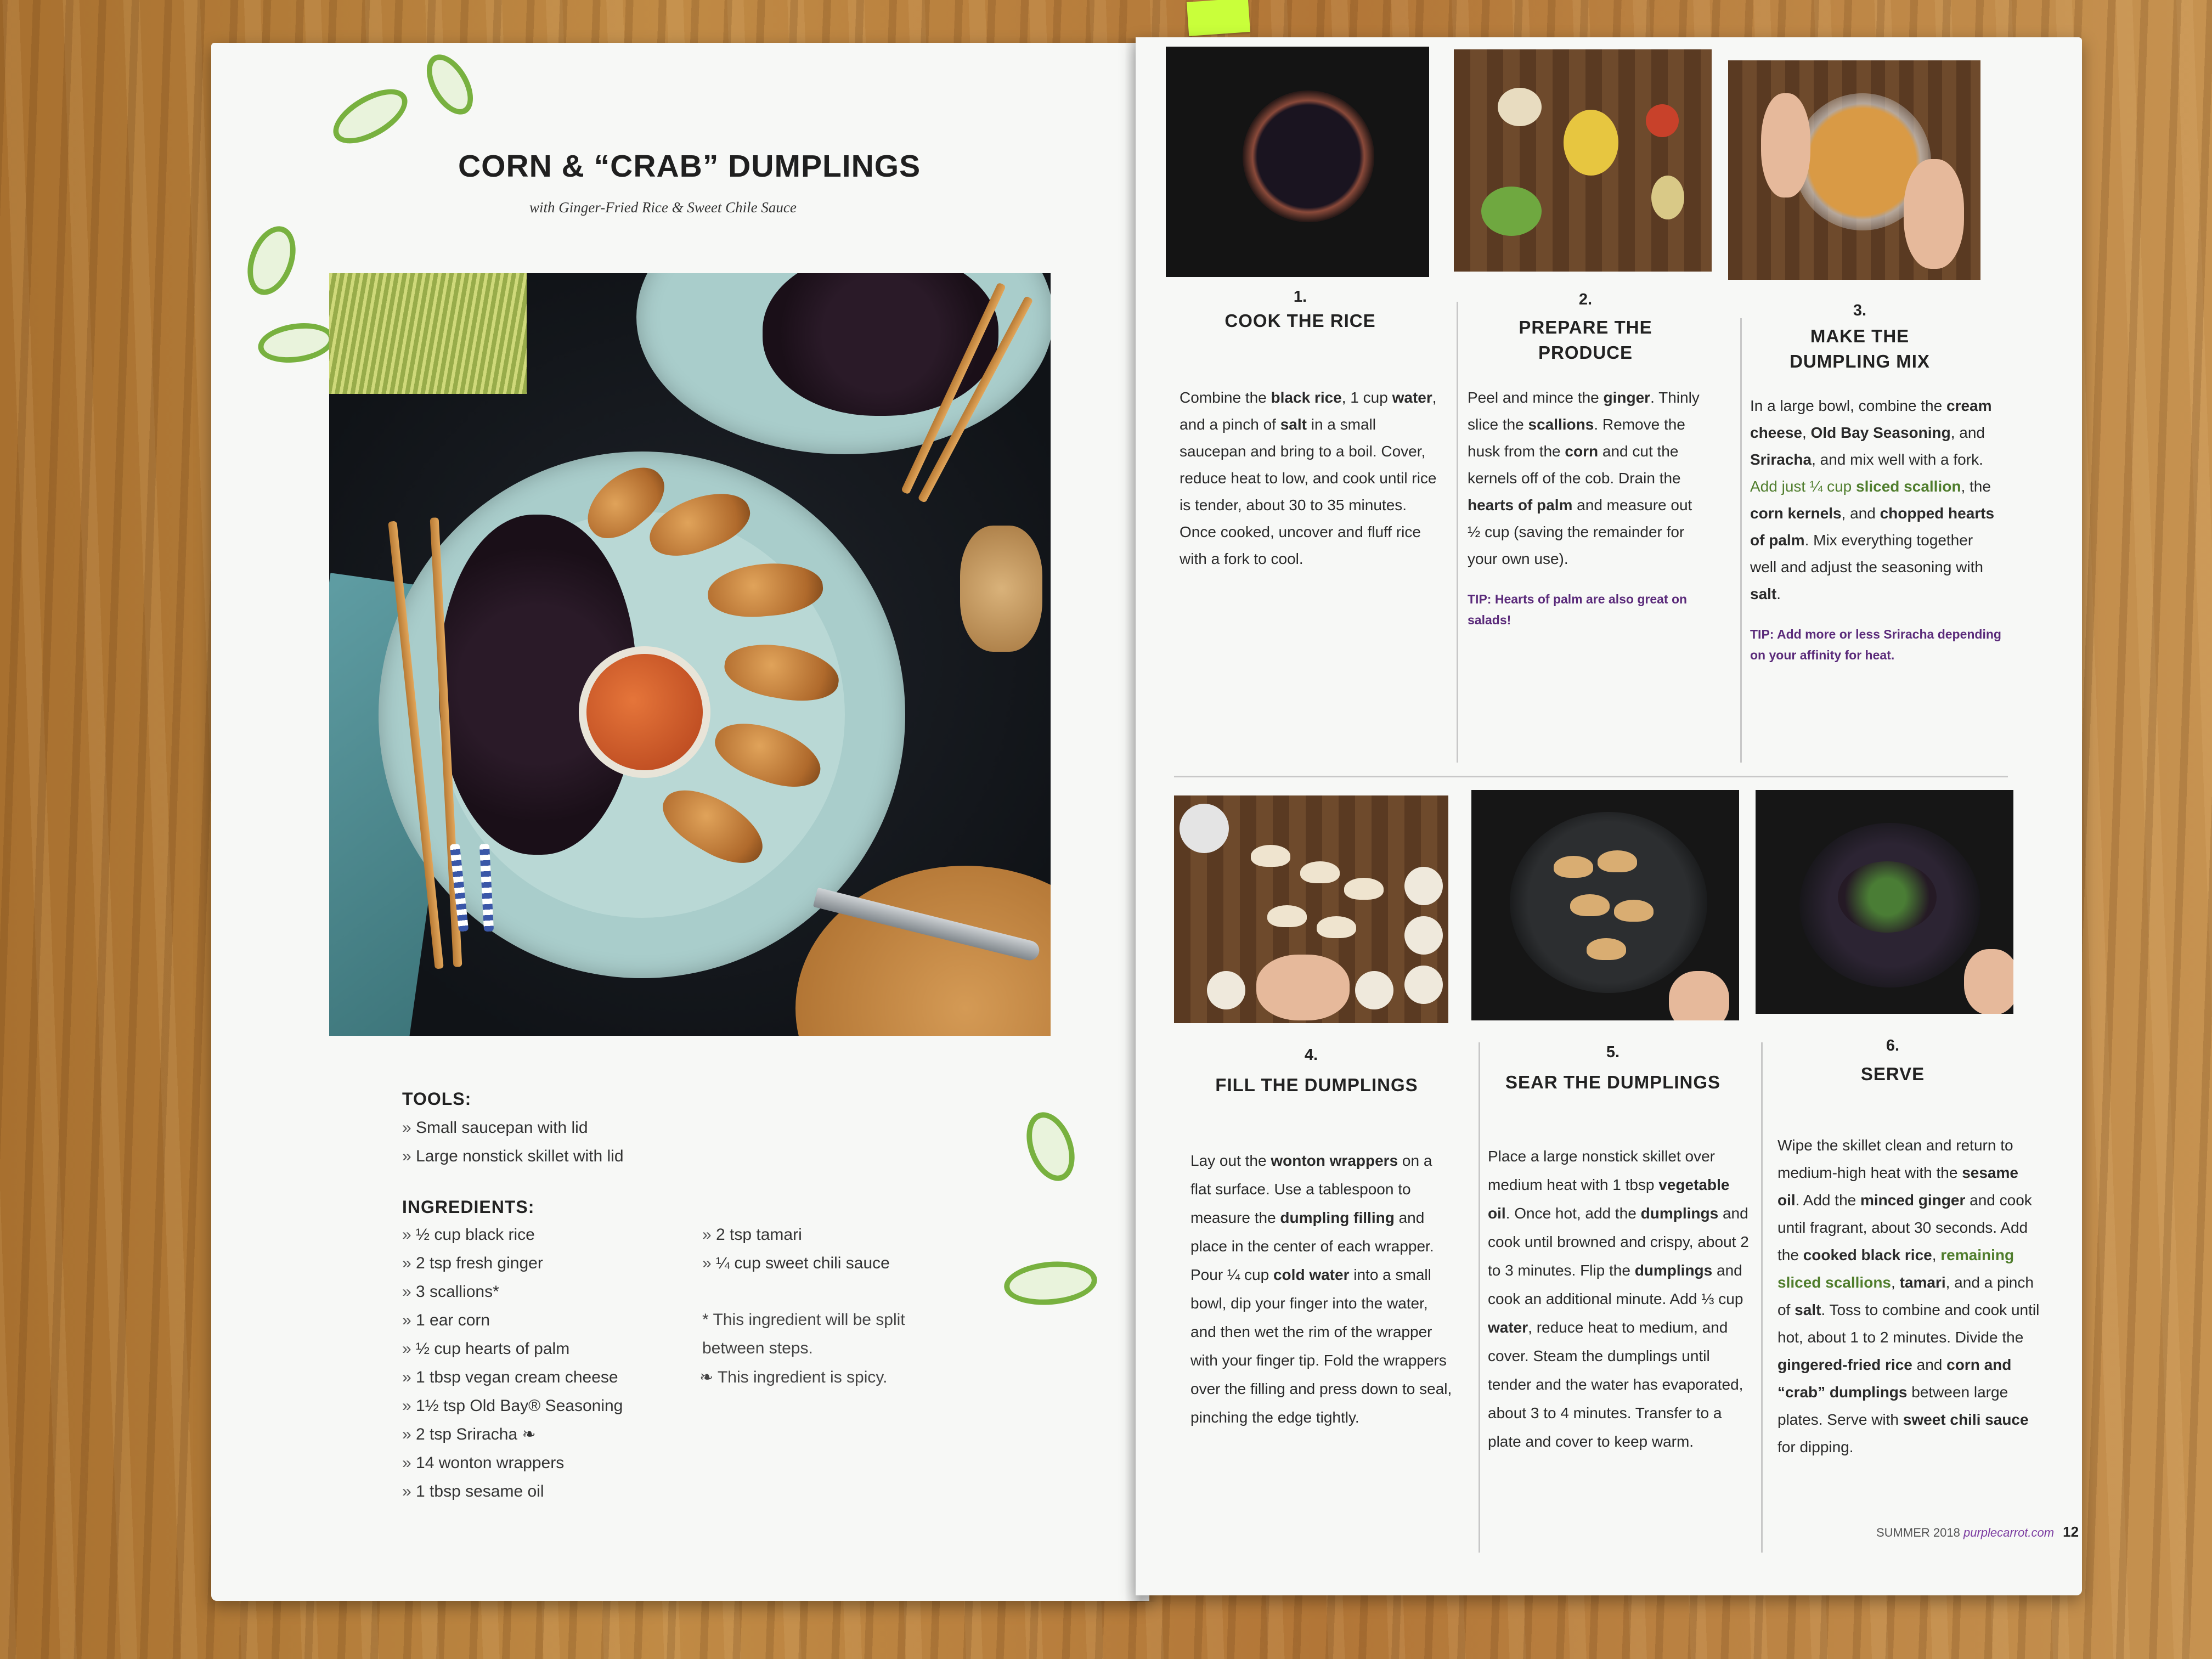 Image resolution: width=2212 pixels, height=1659 pixels. I want to click on hearts-of-palm-pile, so click(1668, 198).